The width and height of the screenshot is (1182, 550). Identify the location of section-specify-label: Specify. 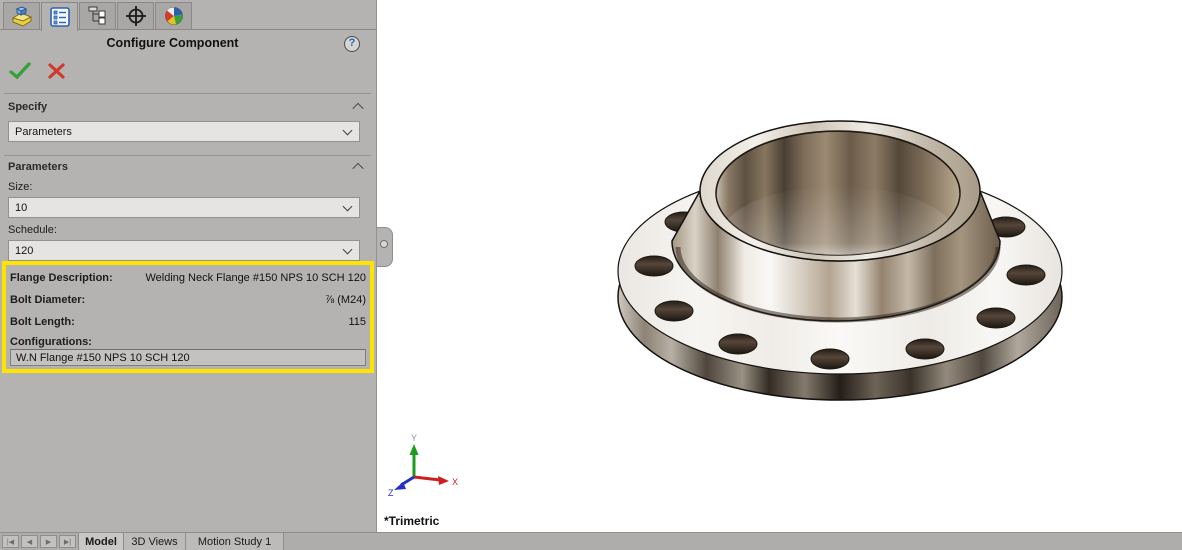
(28, 107).